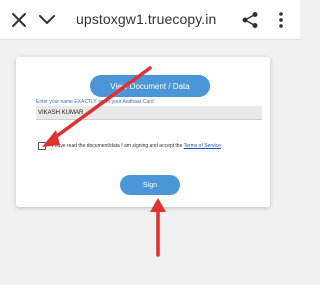 Image resolution: width=320 pixels, height=285 pixels. I want to click on share-icon, so click(250, 20).